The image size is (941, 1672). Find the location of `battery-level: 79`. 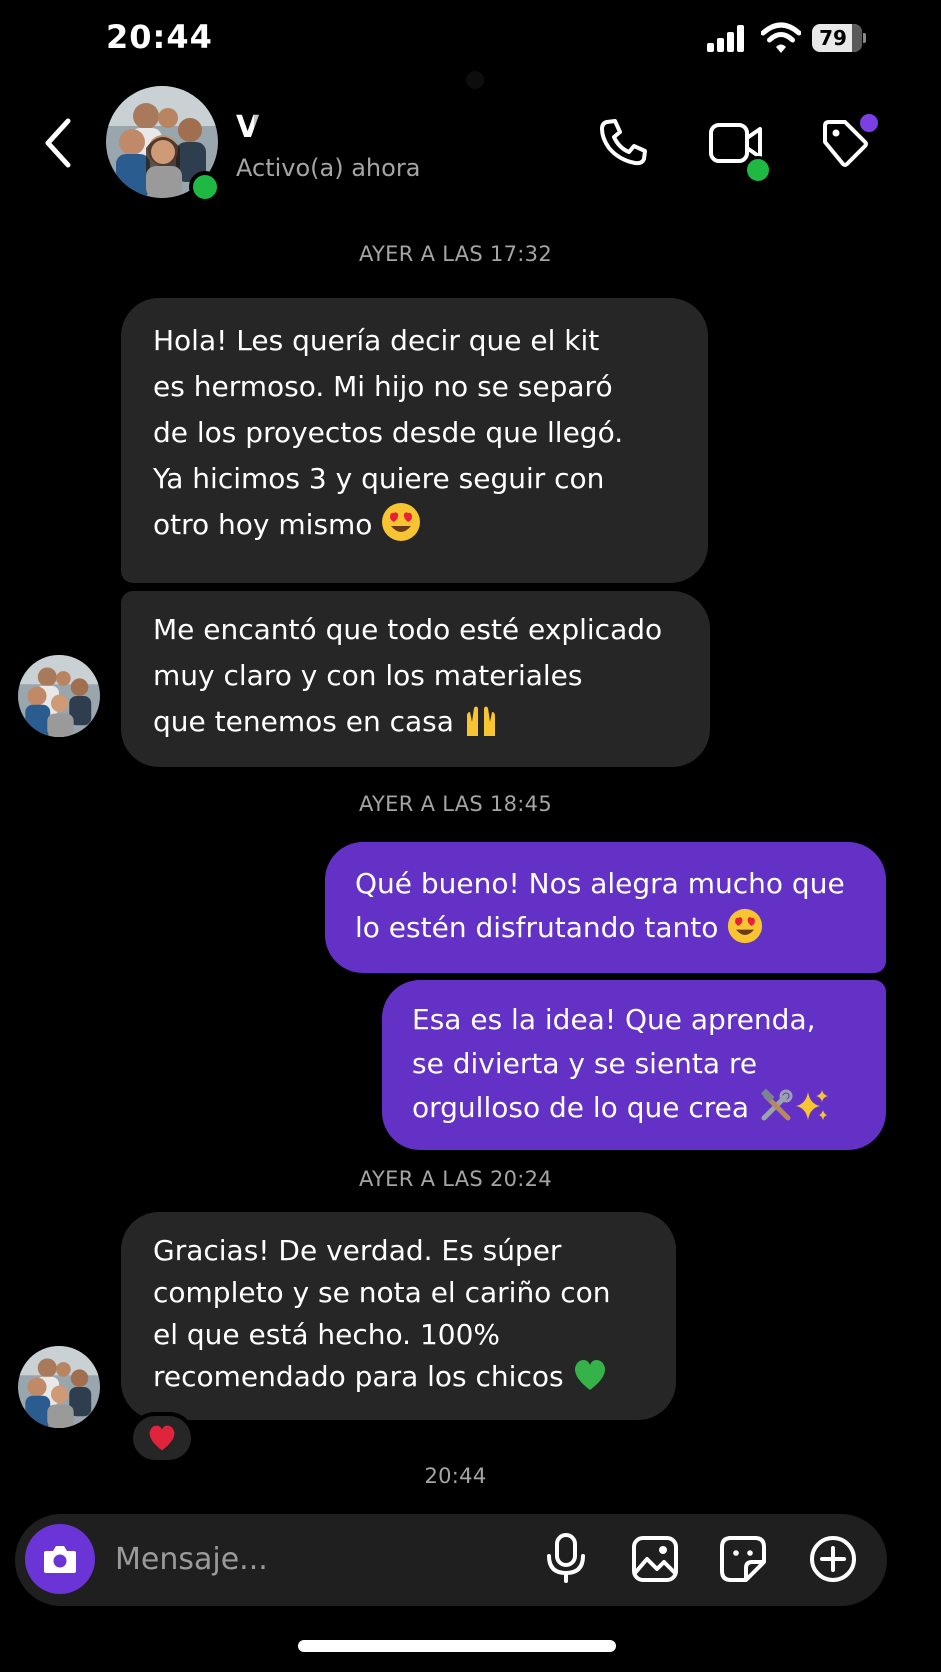

battery-level: 79 is located at coordinates (833, 38).